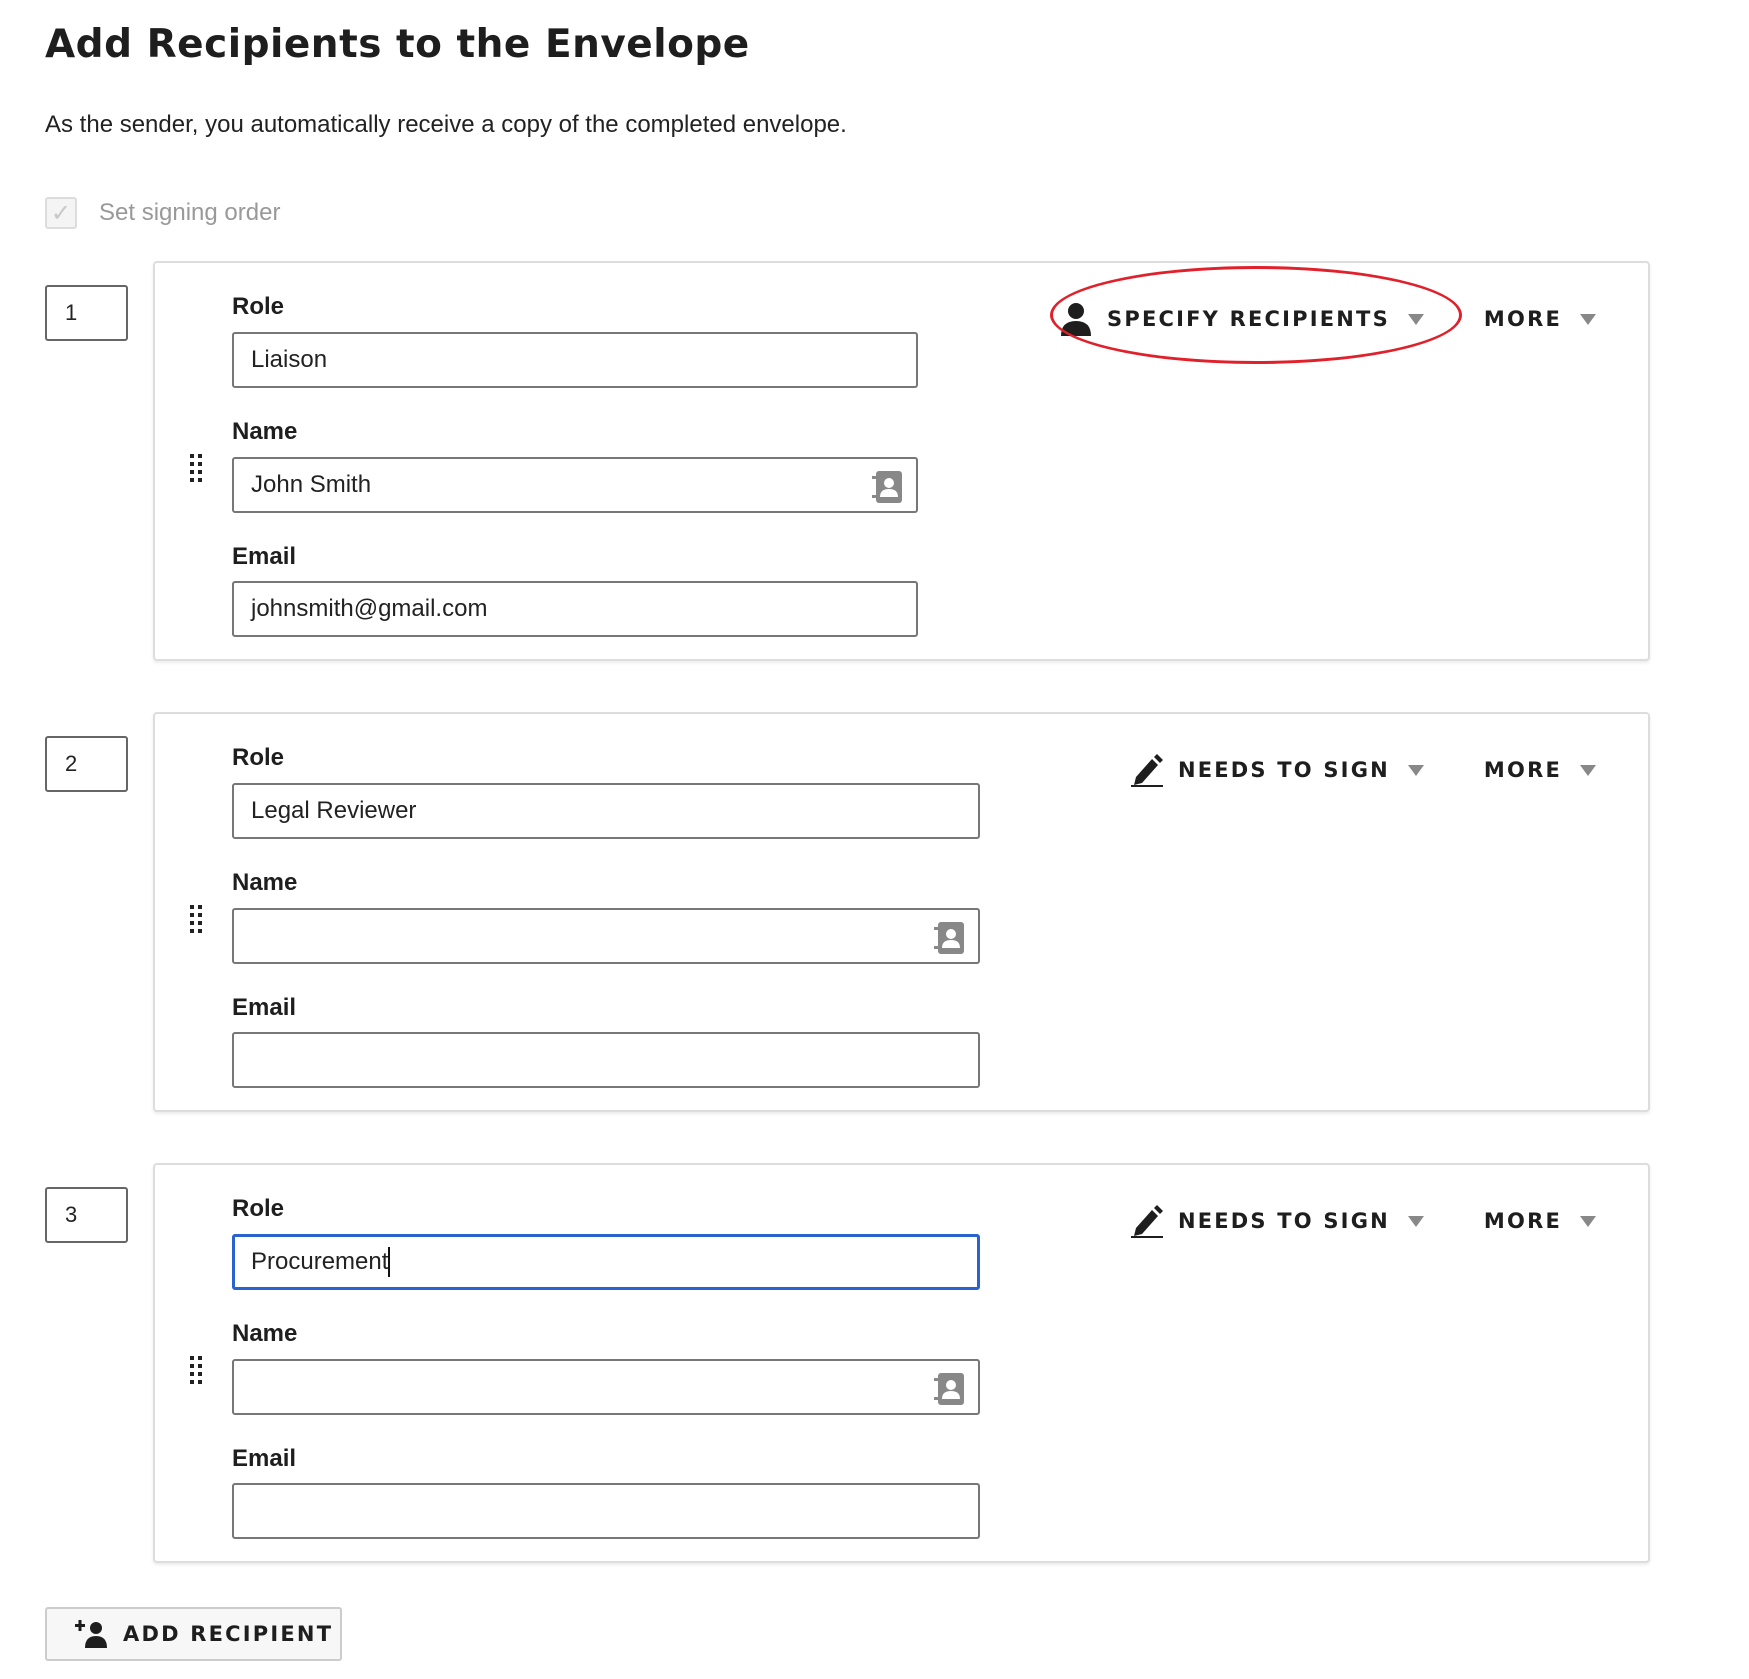 Image resolution: width=1749 pixels, height=1679 pixels. I want to click on checkmark-icon: ✓, so click(61, 213).